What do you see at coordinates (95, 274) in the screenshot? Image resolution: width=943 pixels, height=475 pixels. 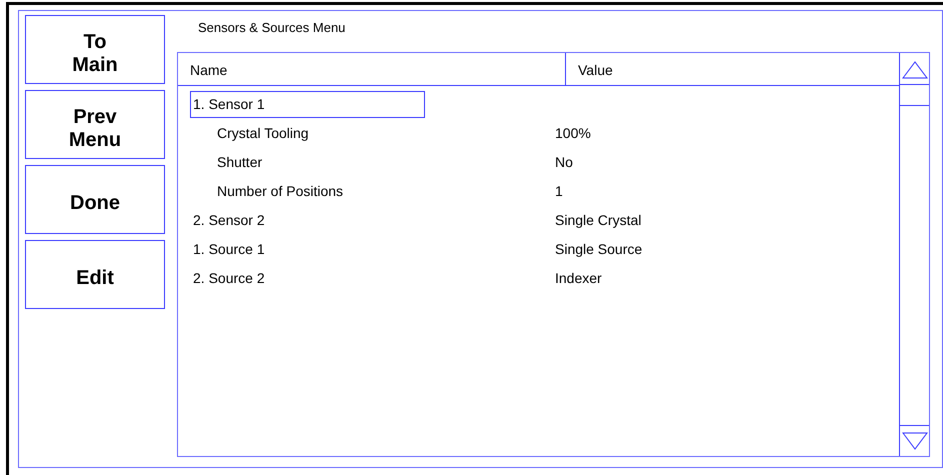 I see `nav-button: Edit` at bounding box center [95, 274].